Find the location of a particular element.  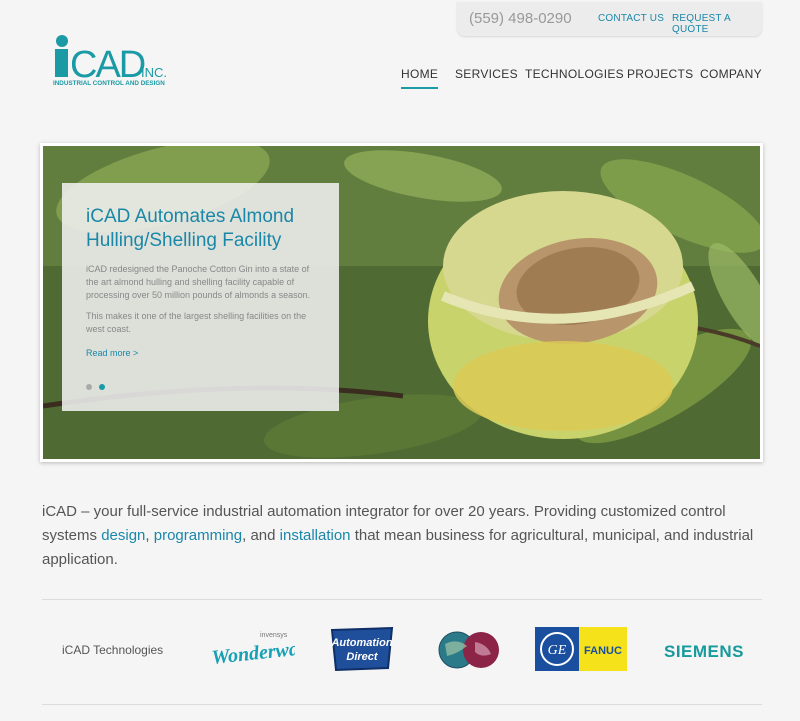

globe-partner-logo is located at coordinates (469, 650).